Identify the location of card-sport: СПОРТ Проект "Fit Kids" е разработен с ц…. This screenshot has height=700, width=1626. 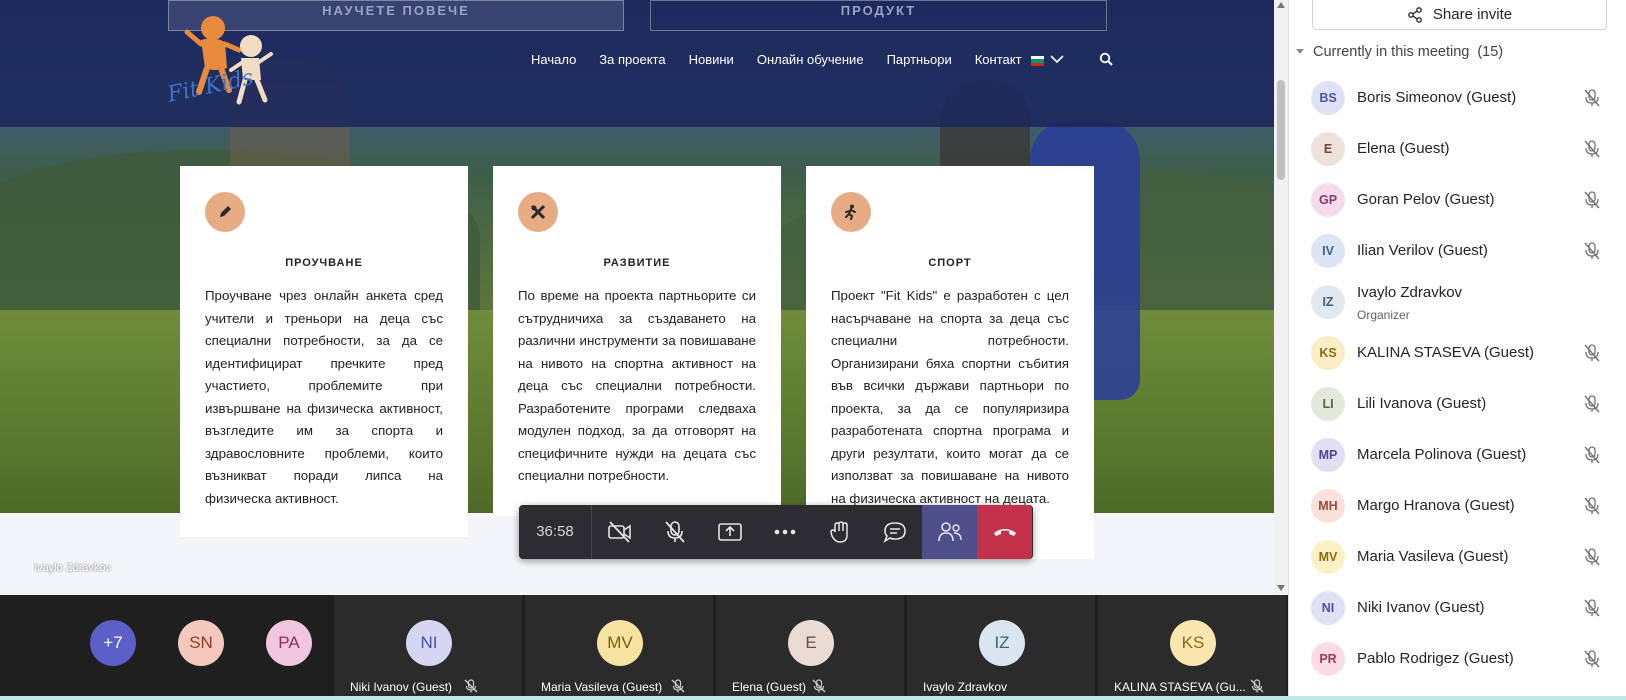
(950, 362).